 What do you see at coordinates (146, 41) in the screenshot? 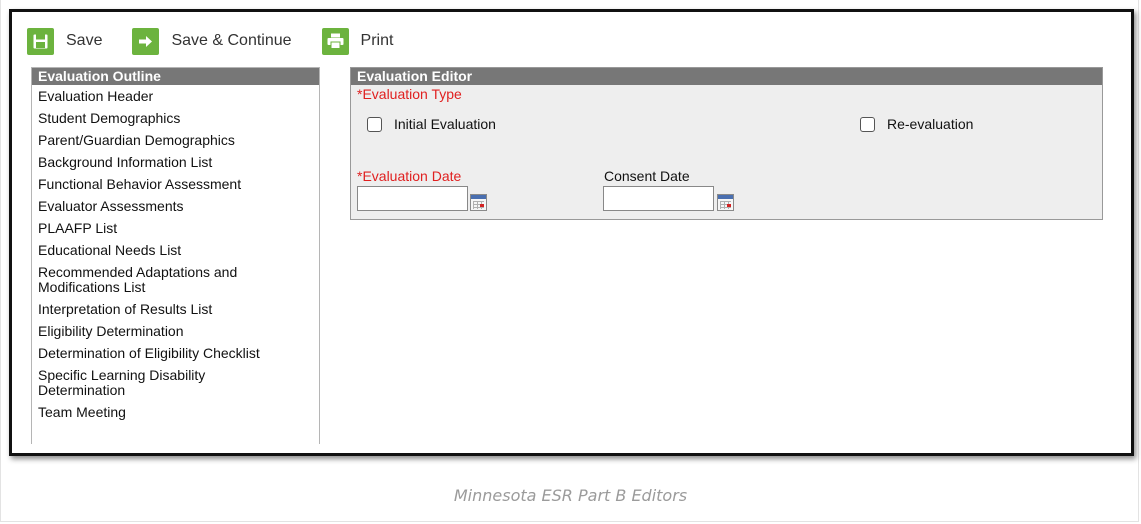
I see `arrow-right-icon` at bounding box center [146, 41].